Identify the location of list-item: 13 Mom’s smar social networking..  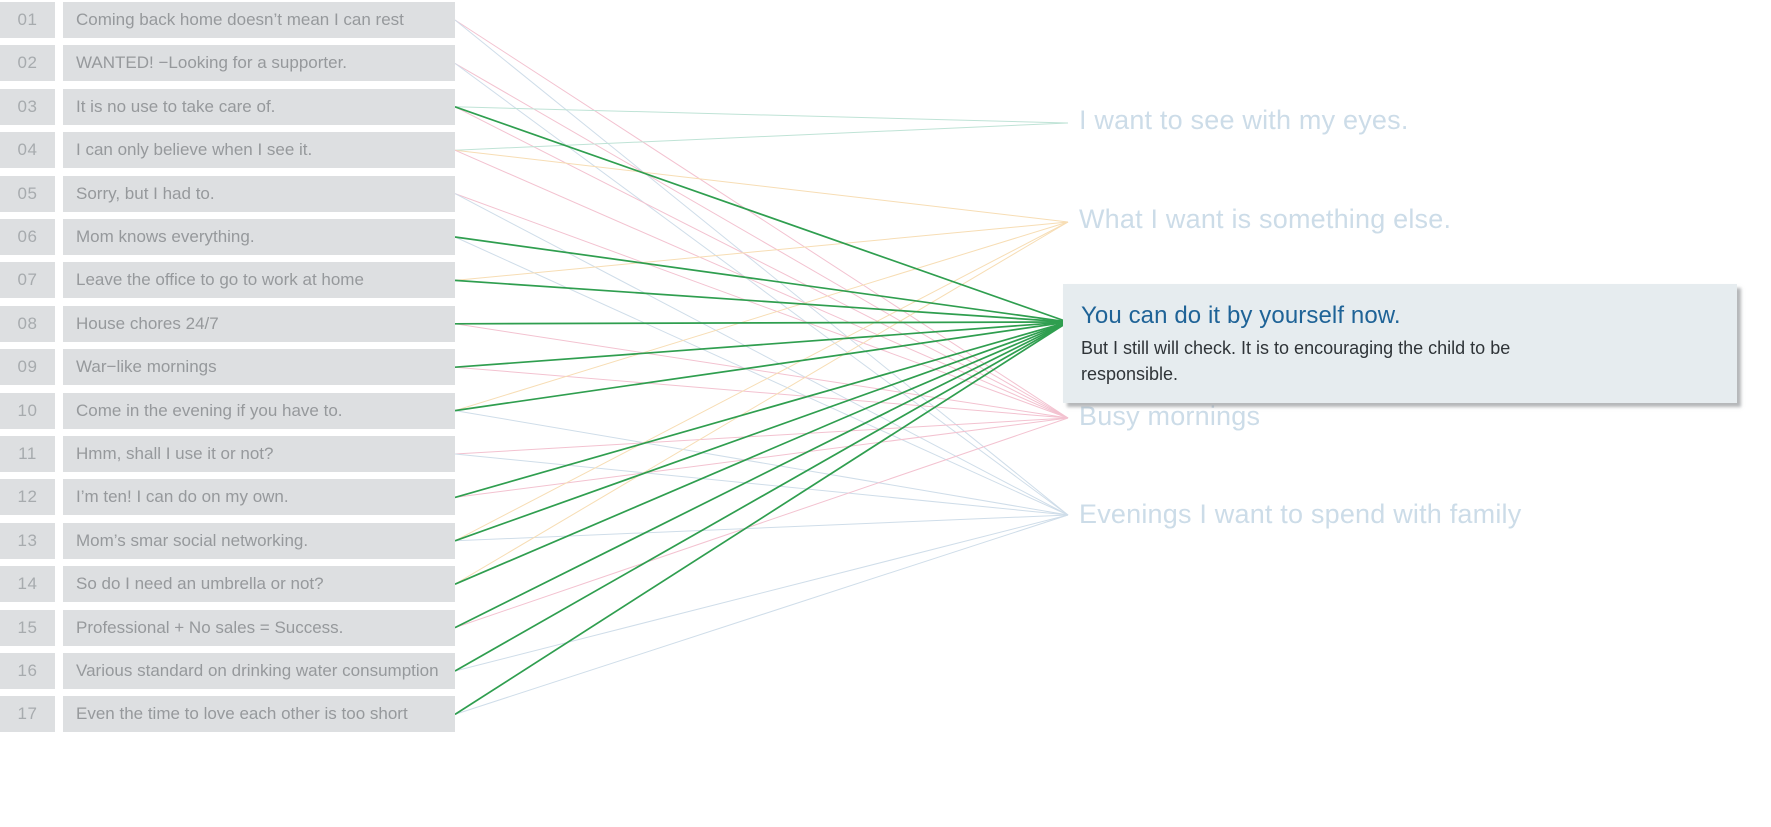
(227, 540).